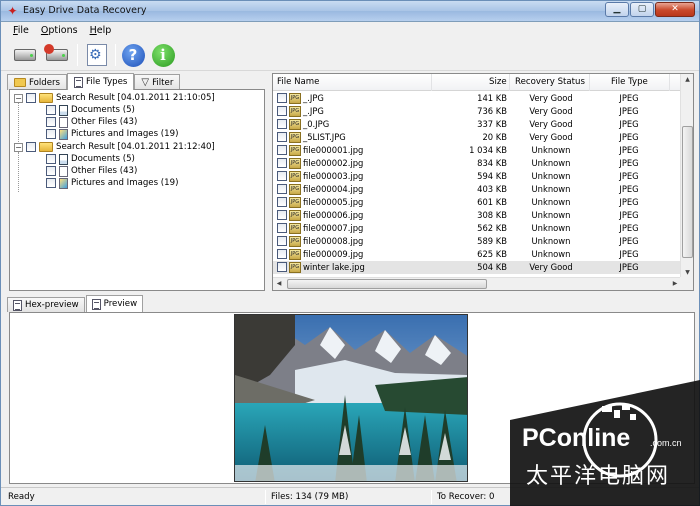 Image resolution: width=700 pixels, height=506 pixels. I want to click on table-row: JPG _5LIST.JPG 20 KB Very Good JPEG, so click(477, 137).